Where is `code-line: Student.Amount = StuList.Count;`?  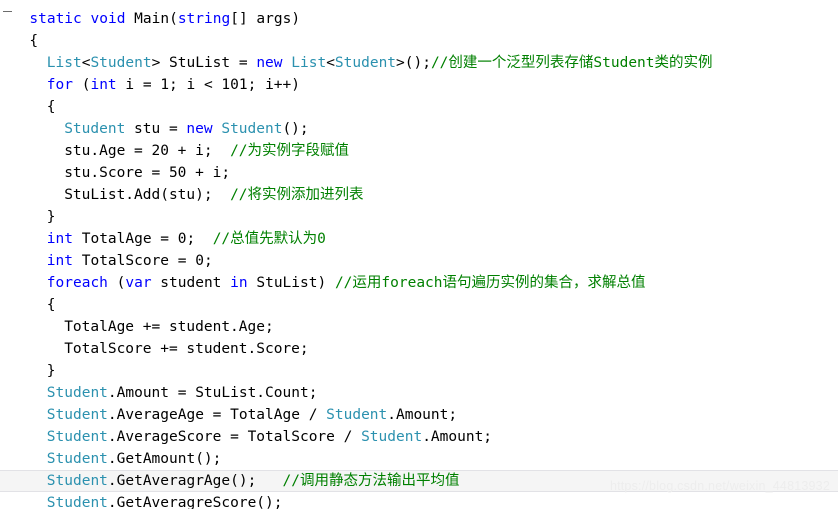 code-line: Student.Amount = StuList.Count; is located at coordinates (419, 393).